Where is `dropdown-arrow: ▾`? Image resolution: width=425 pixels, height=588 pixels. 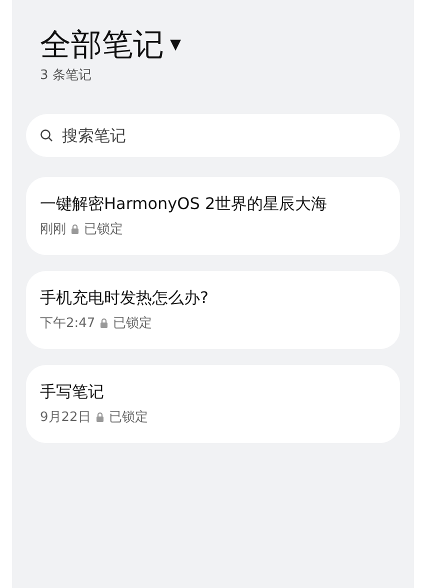 dropdown-arrow: ▾ is located at coordinates (176, 45).